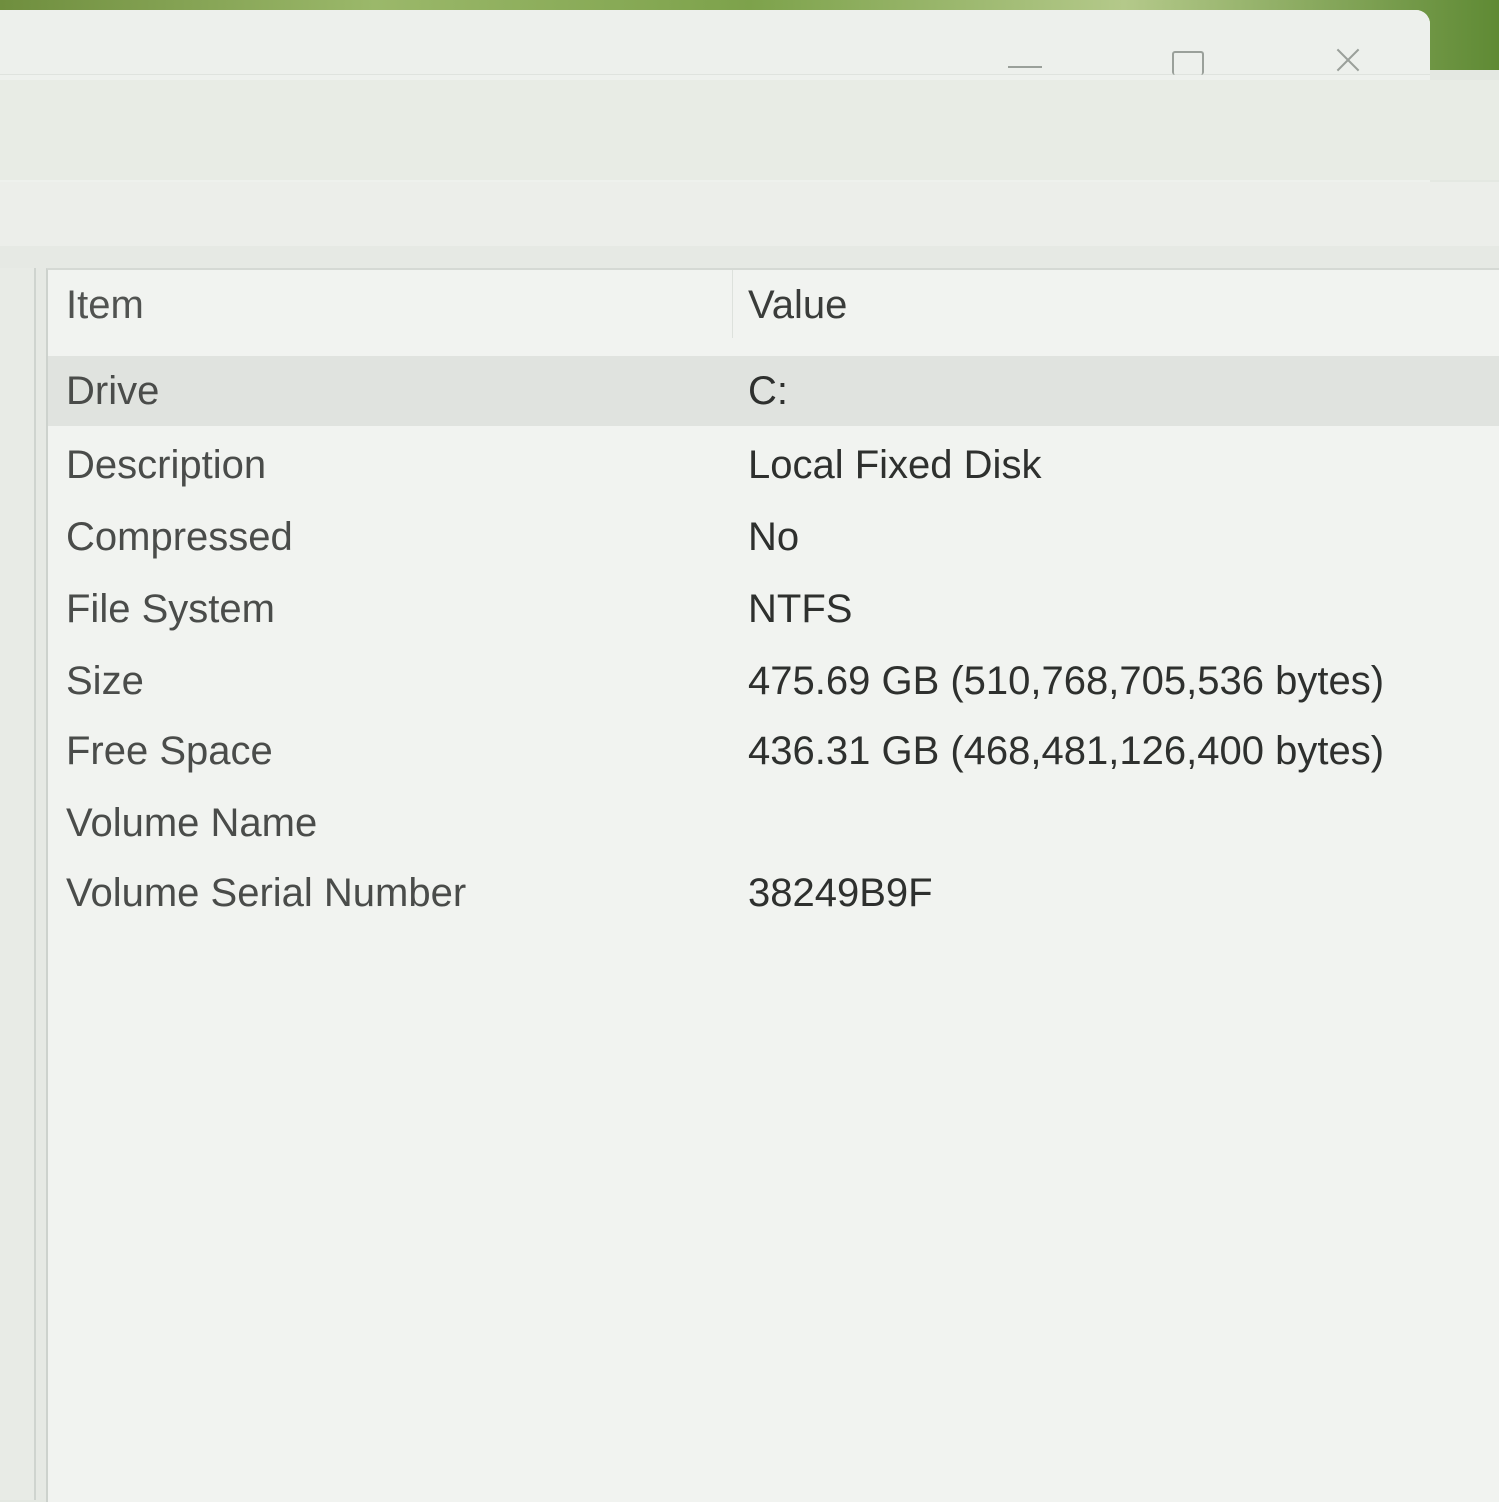 This screenshot has width=1499, height=1502. Describe the element at coordinates (179, 537) in the screenshot. I see `row-item: Compressed` at that location.